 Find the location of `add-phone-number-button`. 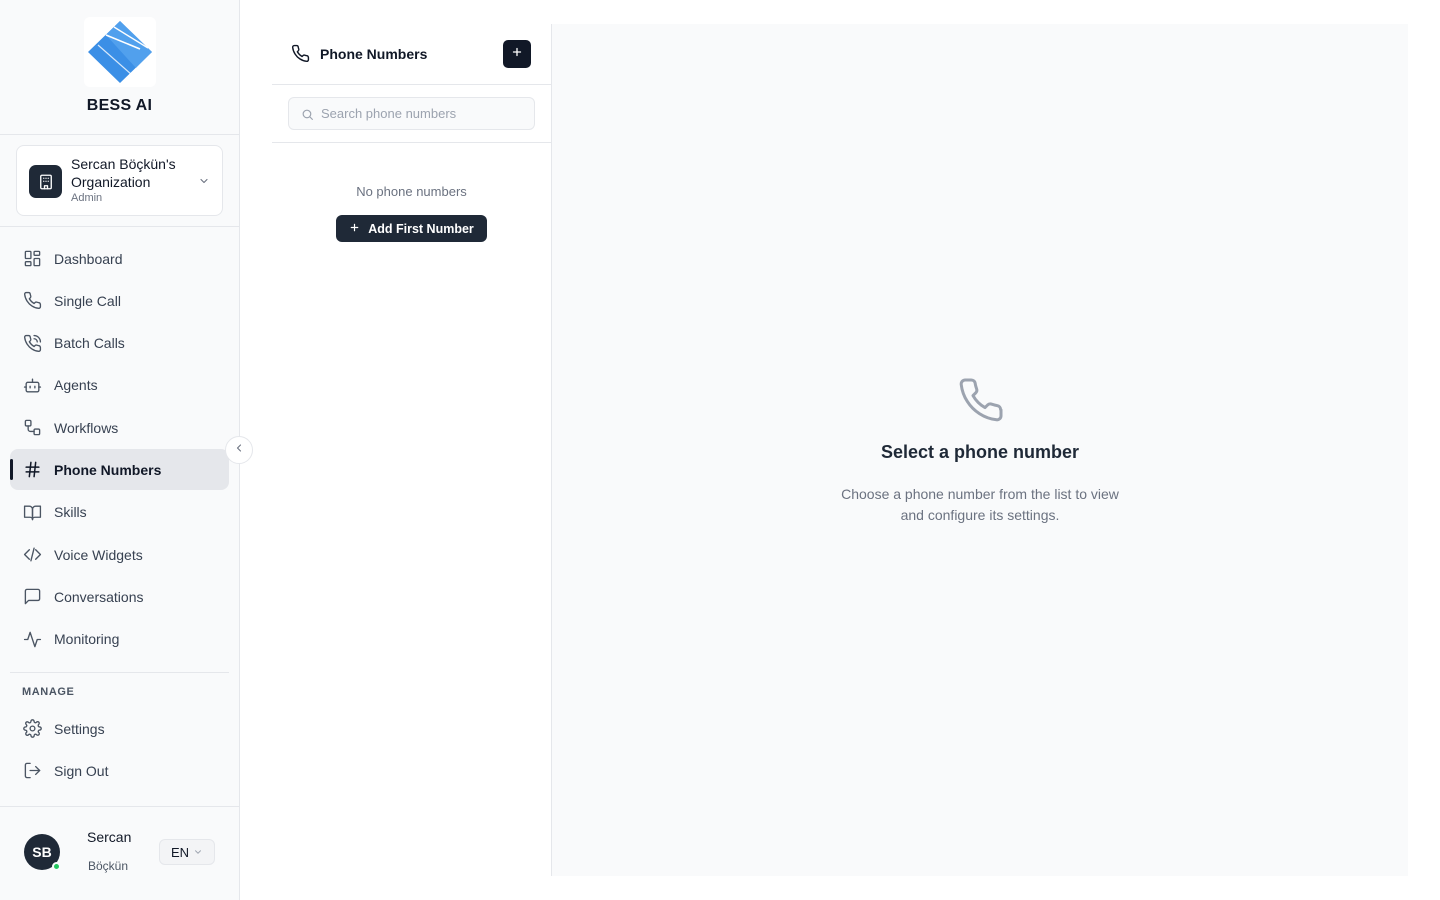

add-phone-number-button is located at coordinates (517, 54).